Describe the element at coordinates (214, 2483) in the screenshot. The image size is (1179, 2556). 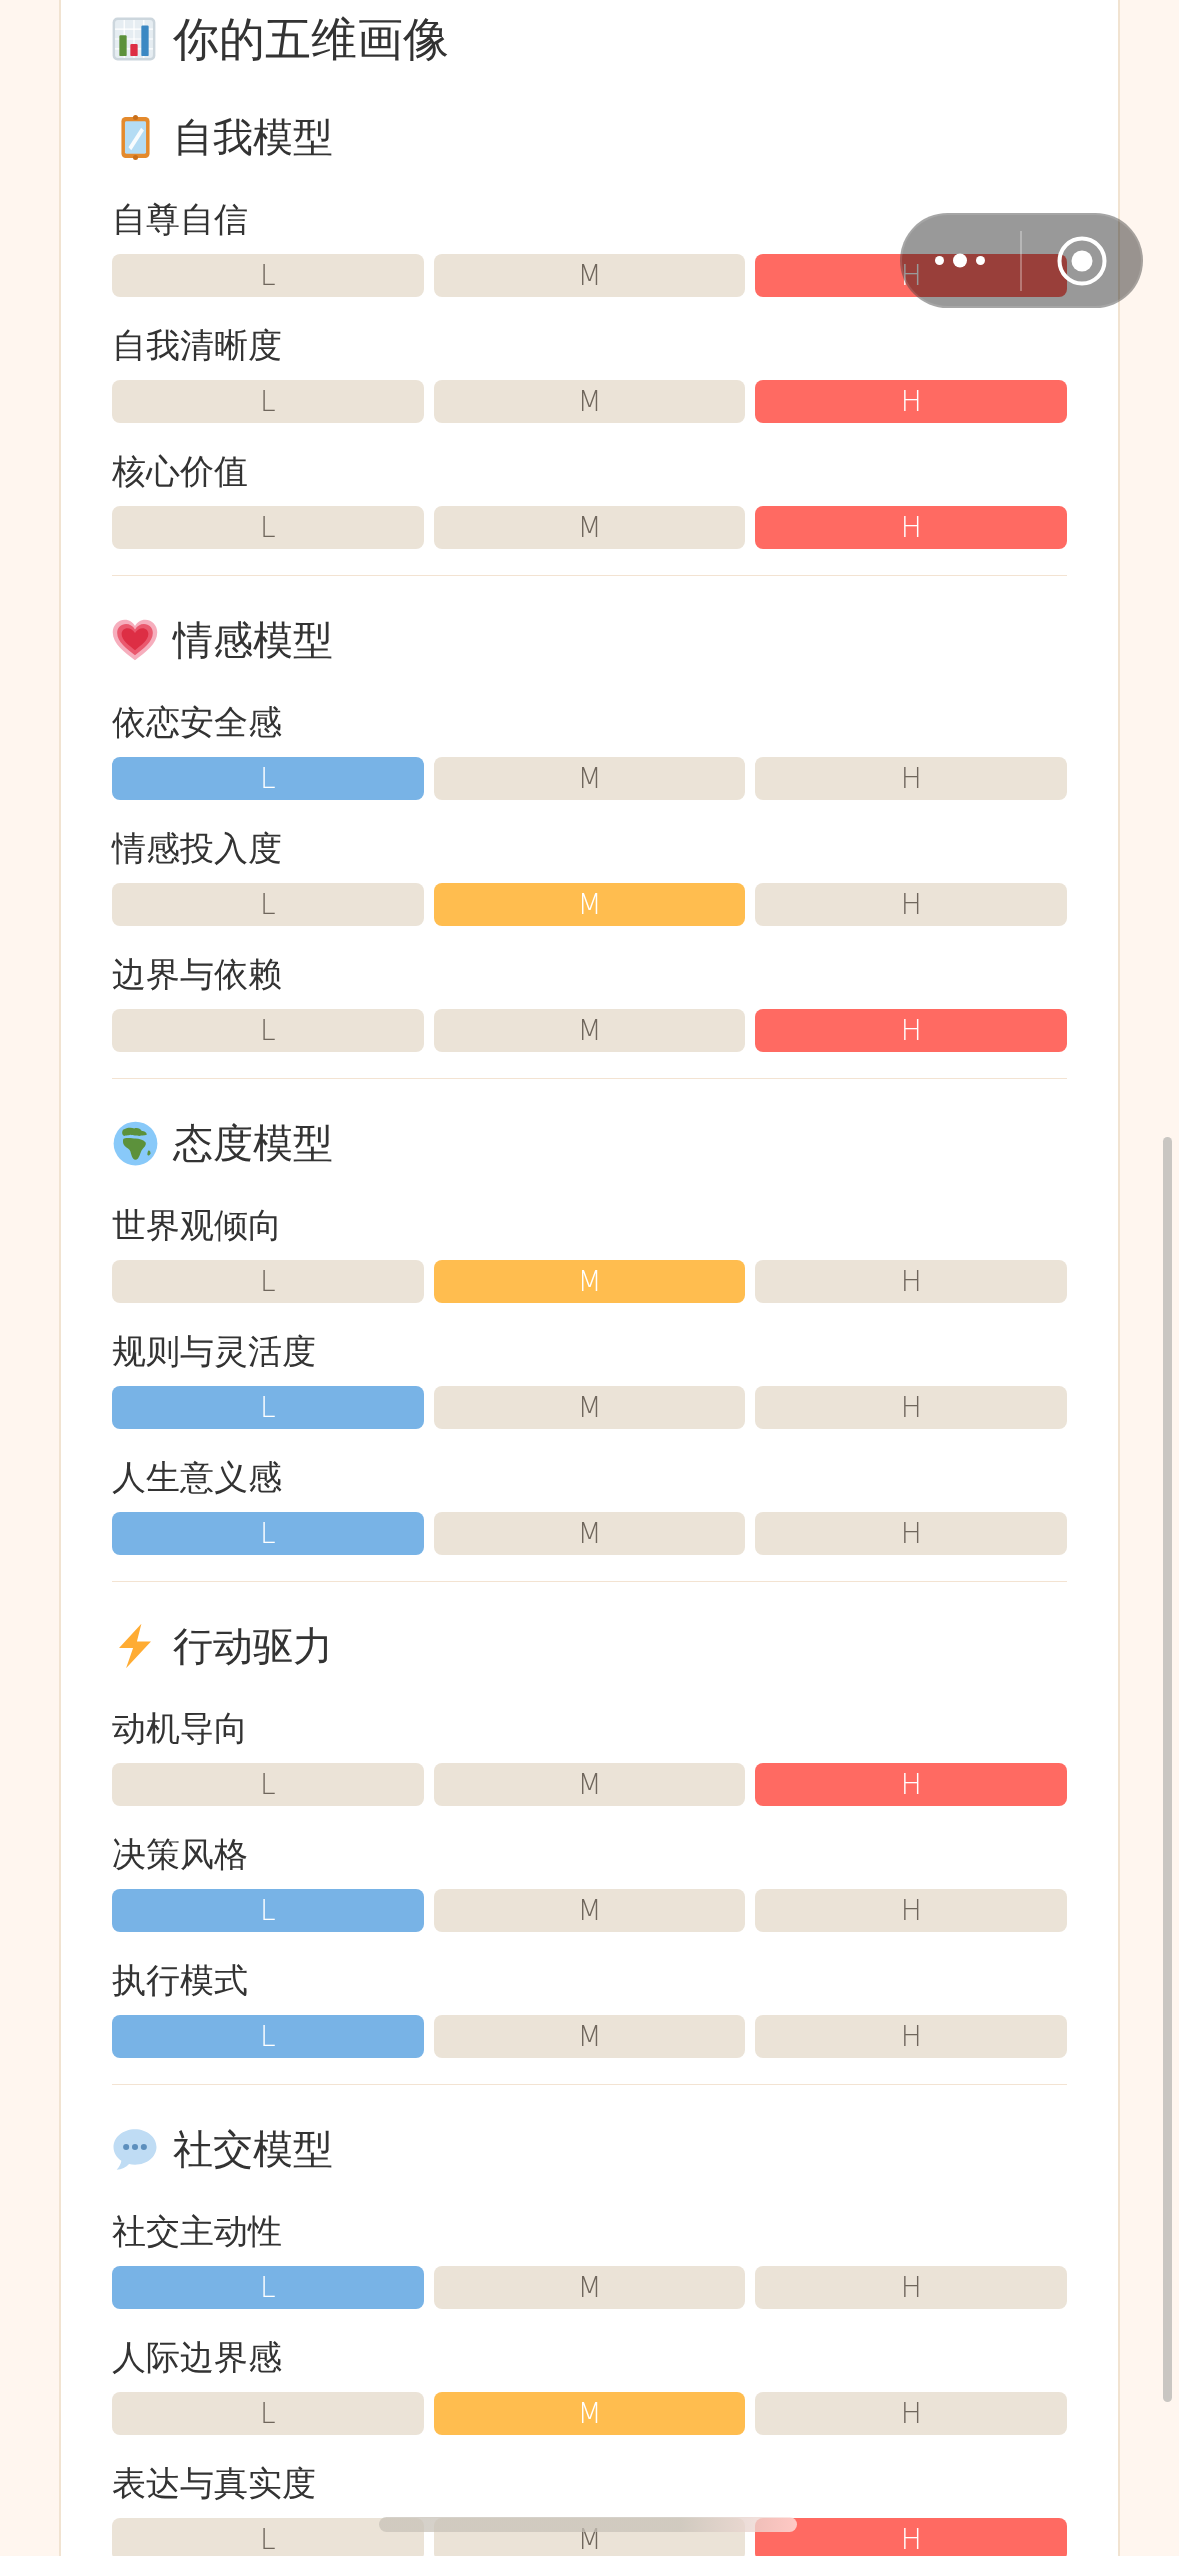
I see `trait-label: 表达与真实度` at that location.